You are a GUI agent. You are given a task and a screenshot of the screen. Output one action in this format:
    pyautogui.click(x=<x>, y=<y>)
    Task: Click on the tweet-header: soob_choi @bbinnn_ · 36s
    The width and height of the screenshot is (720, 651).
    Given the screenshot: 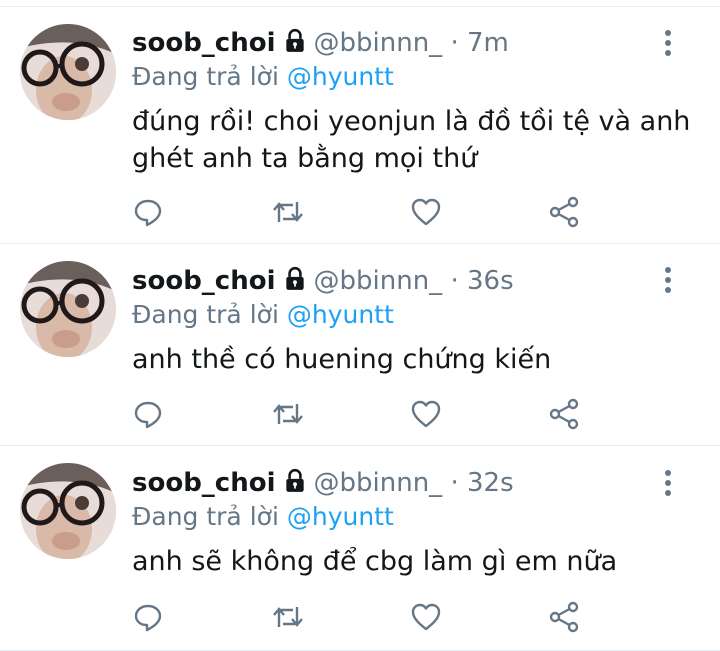 What is the action you would take?
    pyautogui.click(x=323, y=281)
    